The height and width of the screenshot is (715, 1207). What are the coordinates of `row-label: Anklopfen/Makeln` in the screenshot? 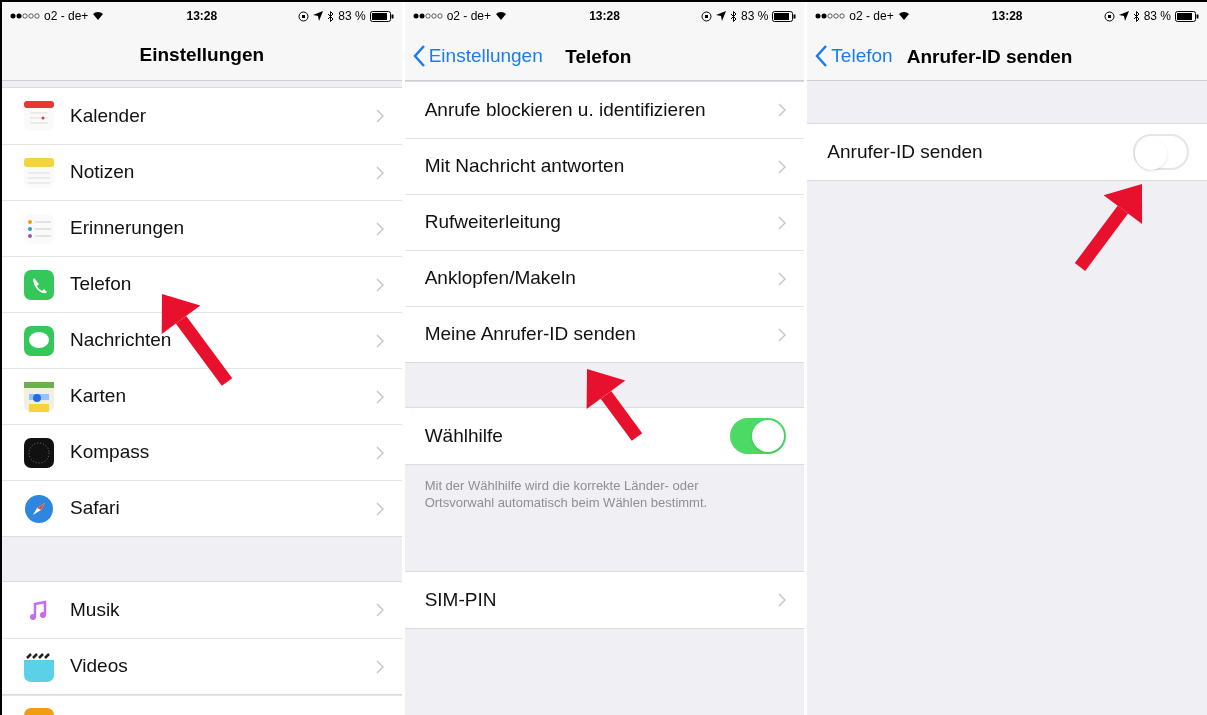 It's located at (500, 278).